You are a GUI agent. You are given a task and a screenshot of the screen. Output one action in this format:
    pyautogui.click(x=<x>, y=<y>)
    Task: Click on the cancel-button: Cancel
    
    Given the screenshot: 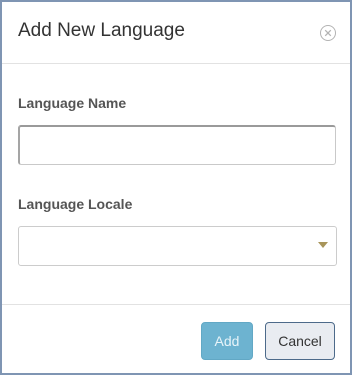 What is the action you would take?
    pyautogui.click(x=300, y=341)
    